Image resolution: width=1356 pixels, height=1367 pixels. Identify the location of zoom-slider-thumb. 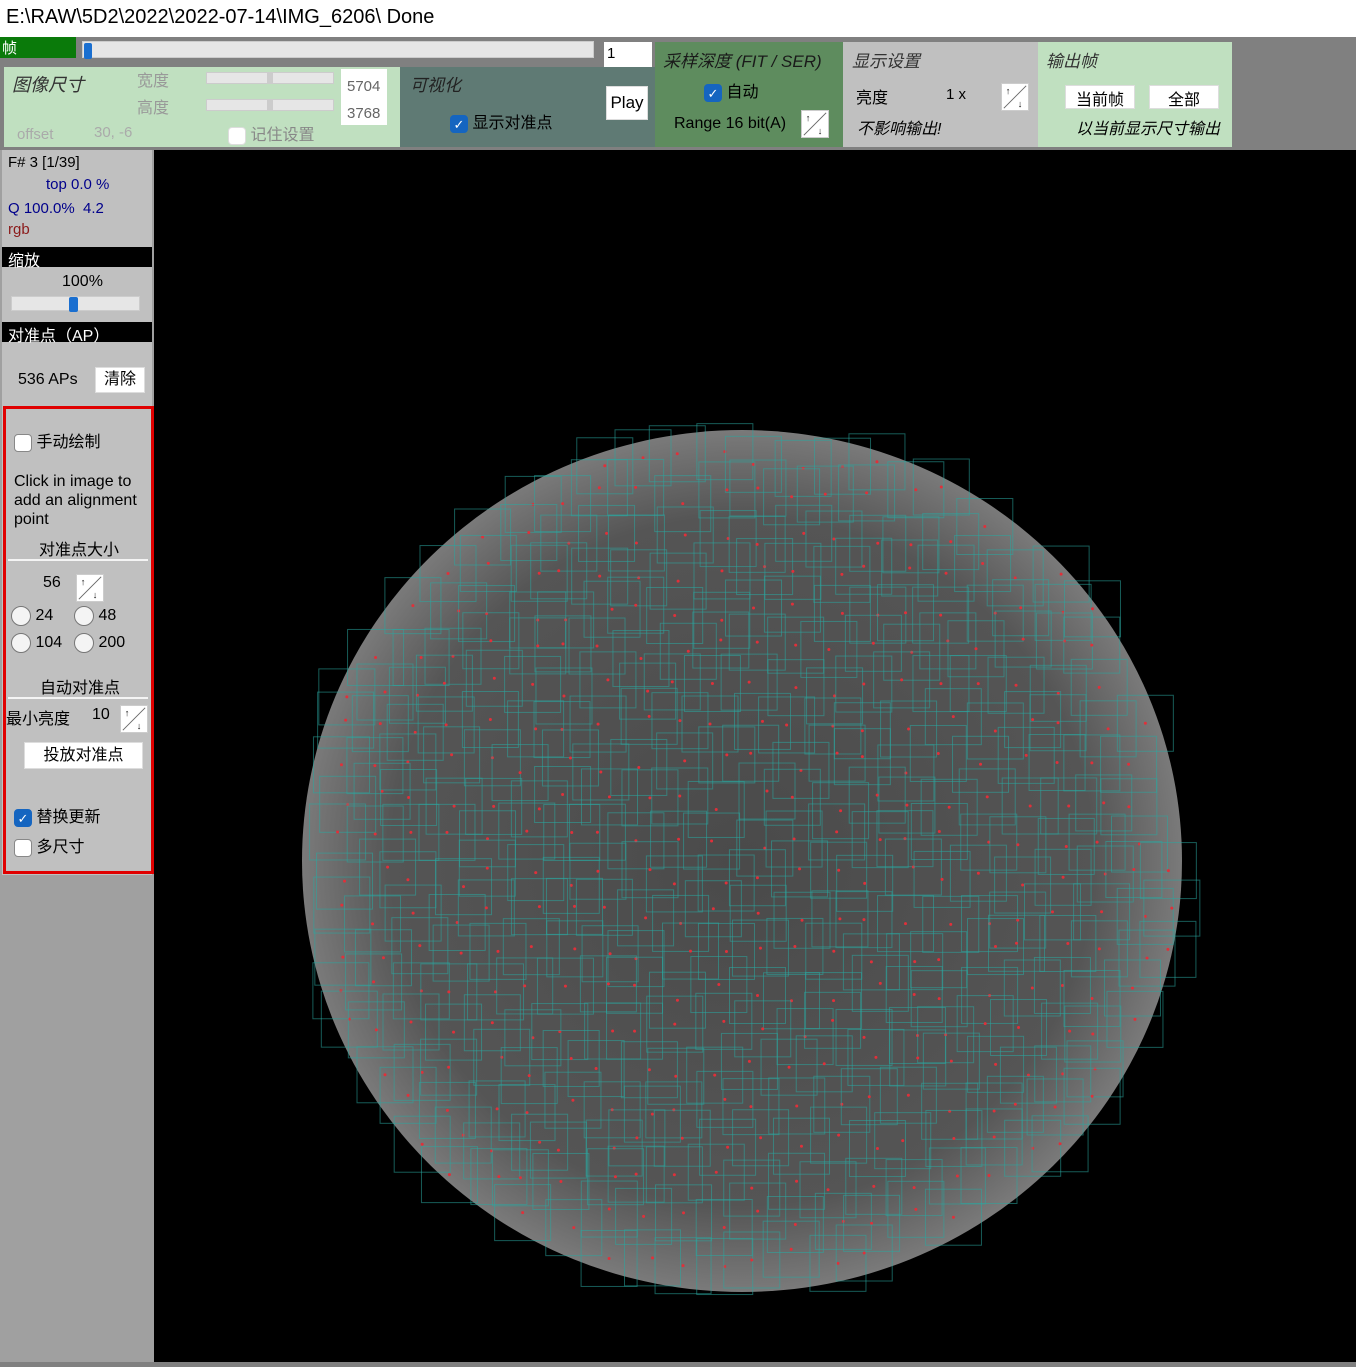
(73, 304).